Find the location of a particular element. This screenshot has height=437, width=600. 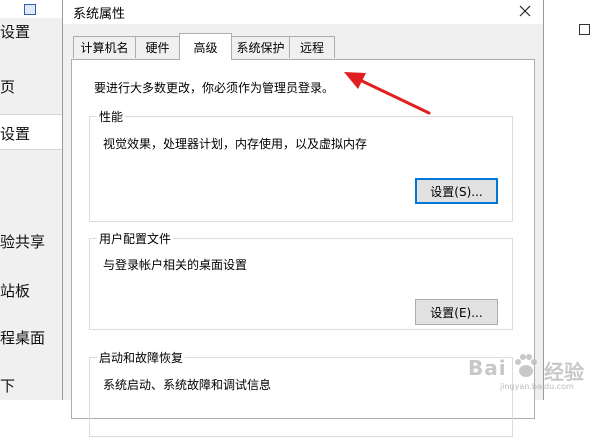

background-window-icon is located at coordinates (30, 9).